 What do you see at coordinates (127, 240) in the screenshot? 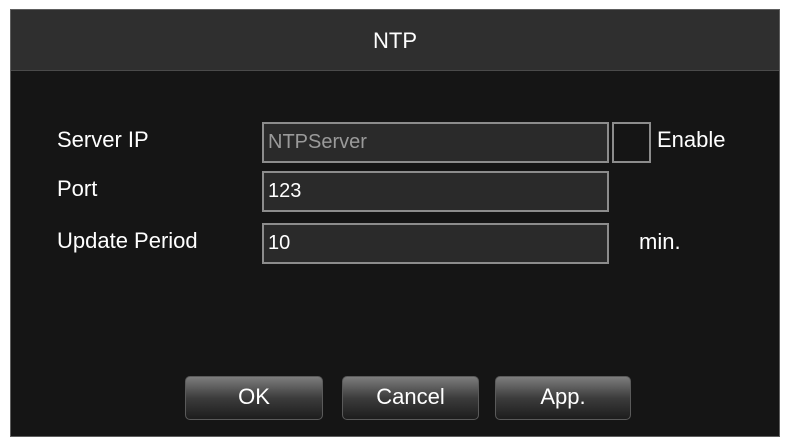
I see `update-period-label: Update Period` at bounding box center [127, 240].